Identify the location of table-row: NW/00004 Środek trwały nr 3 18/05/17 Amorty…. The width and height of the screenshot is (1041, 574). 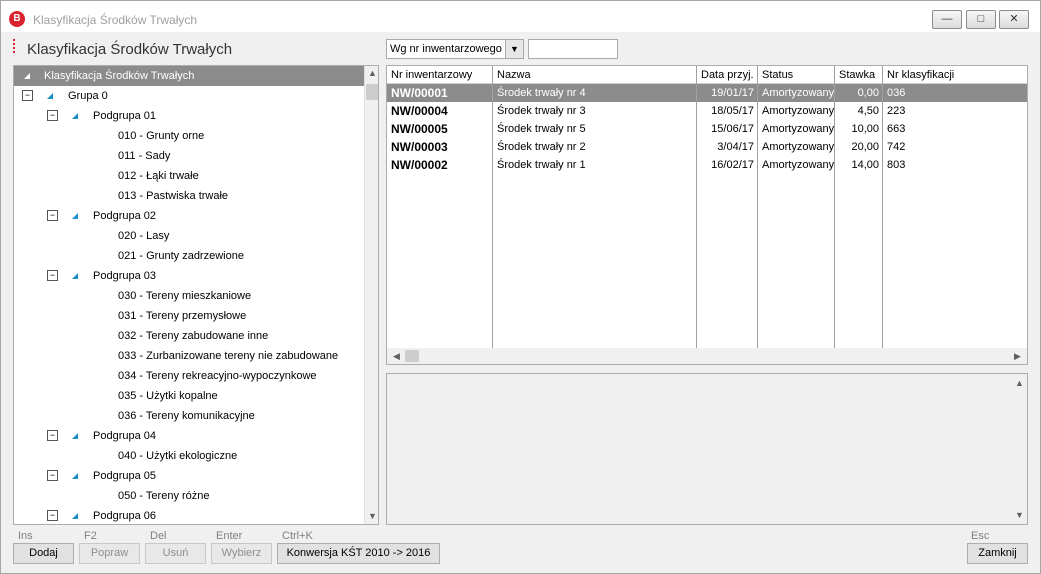
(707, 111).